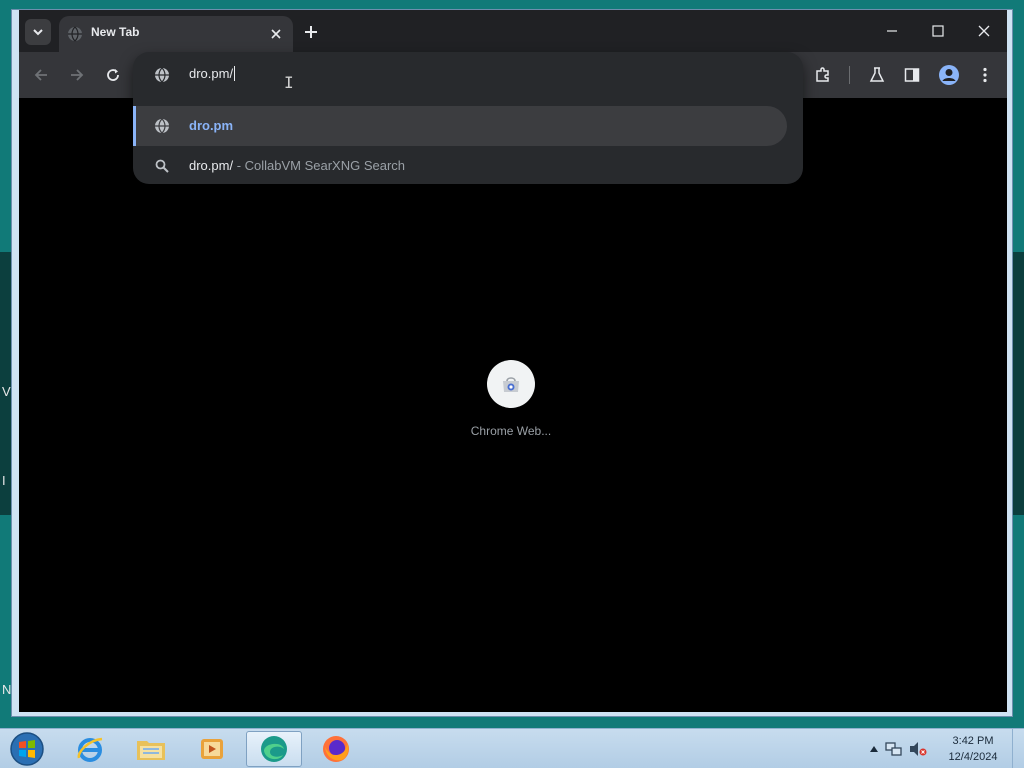  I want to click on tab-search-button, so click(38, 32).